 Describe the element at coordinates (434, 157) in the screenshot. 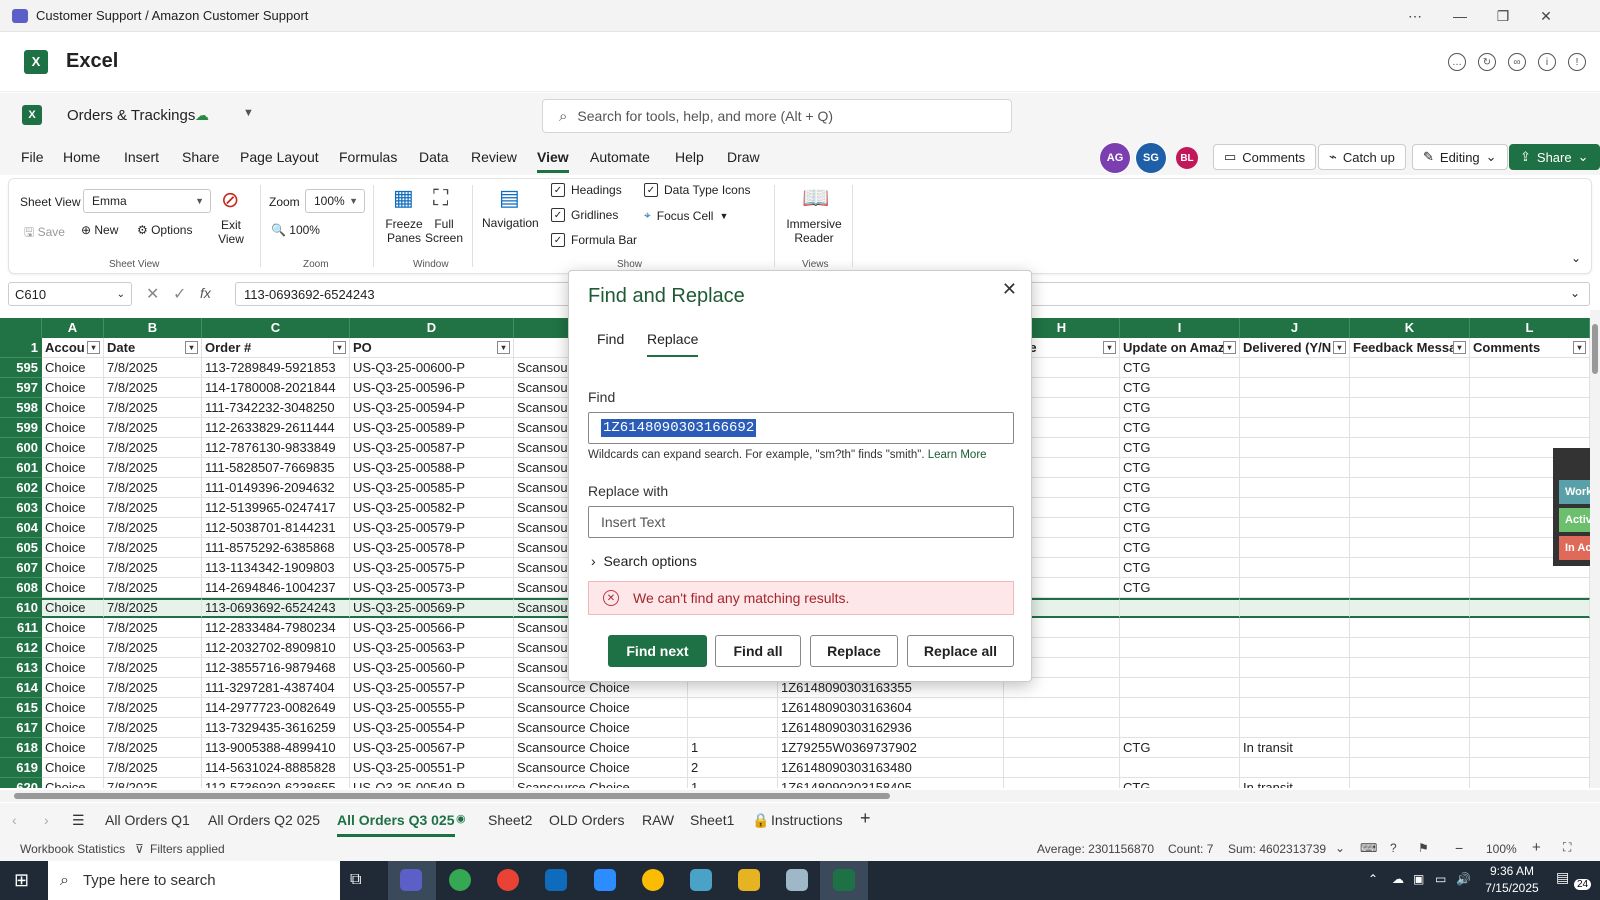

I see `tab-data: Data` at that location.